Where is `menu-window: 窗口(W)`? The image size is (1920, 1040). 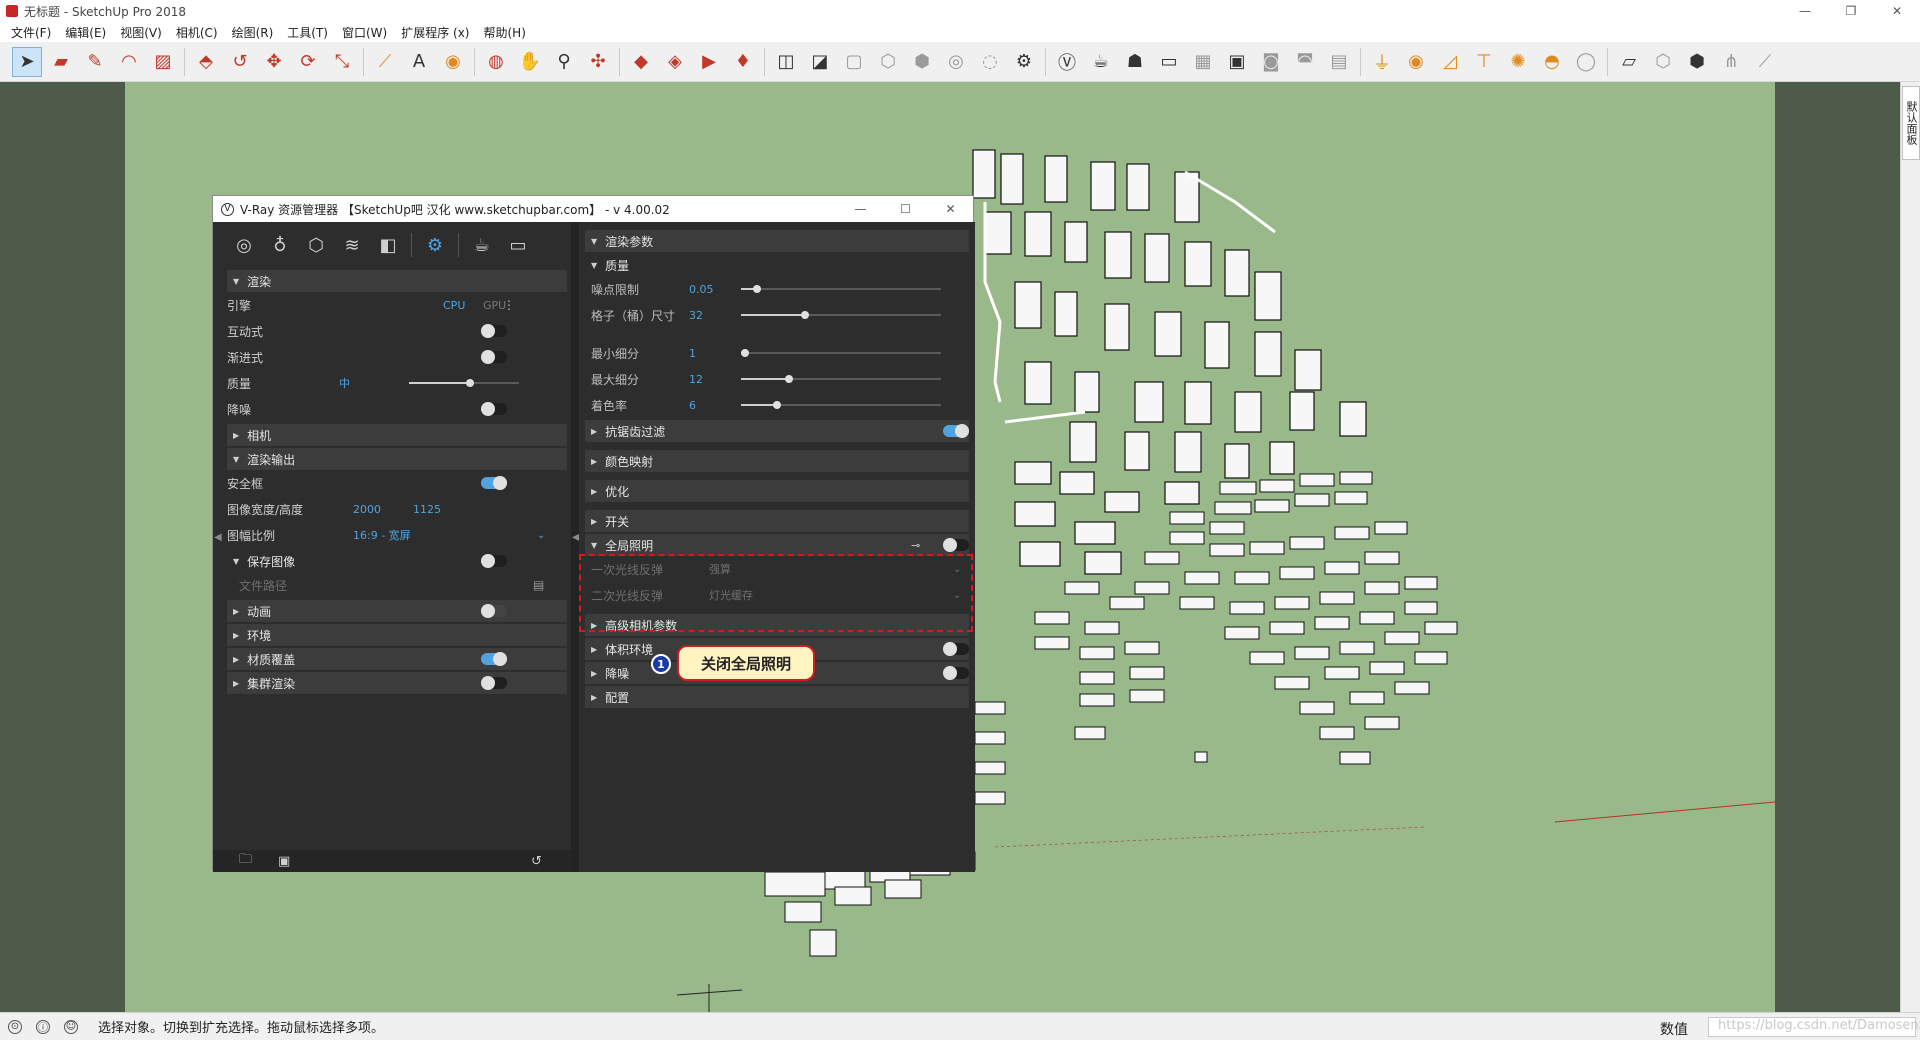 menu-window: 窗口(W) is located at coordinates (364, 32).